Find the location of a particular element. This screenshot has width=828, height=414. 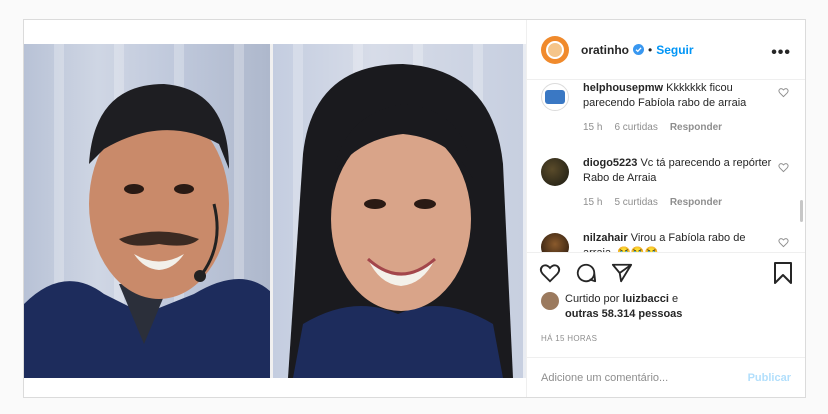

author-avatar is located at coordinates (555, 49).